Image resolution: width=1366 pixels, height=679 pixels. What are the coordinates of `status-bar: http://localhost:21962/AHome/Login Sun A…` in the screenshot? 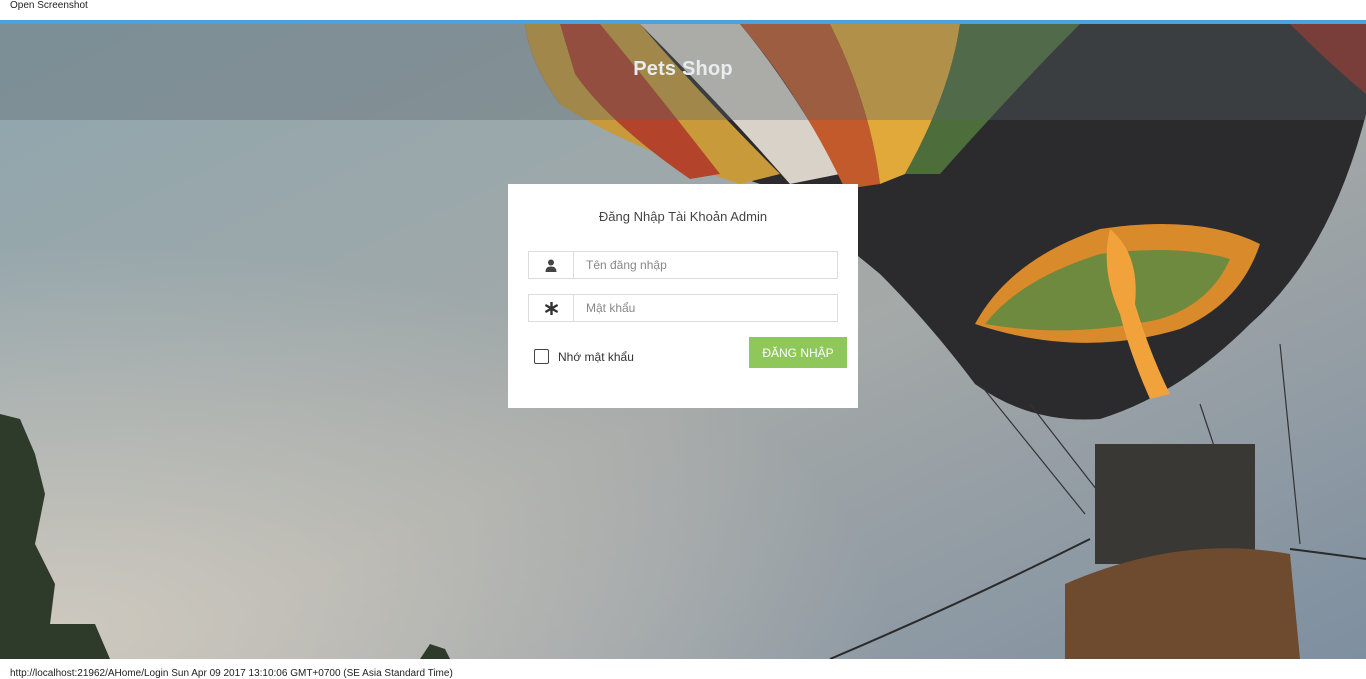 It's located at (683, 669).